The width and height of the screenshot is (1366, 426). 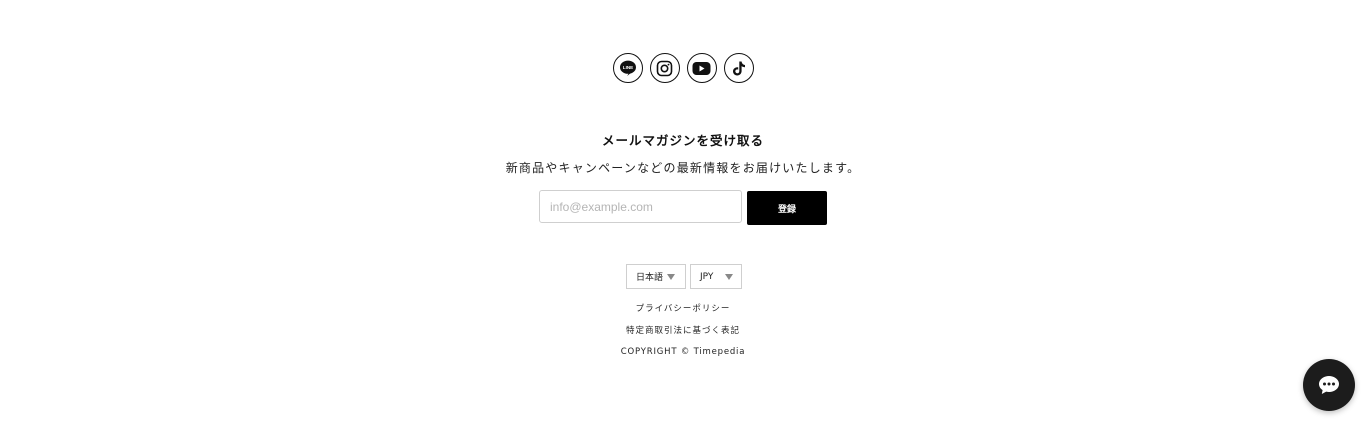 I want to click on instagram-icon, so click(x=664, y=68).